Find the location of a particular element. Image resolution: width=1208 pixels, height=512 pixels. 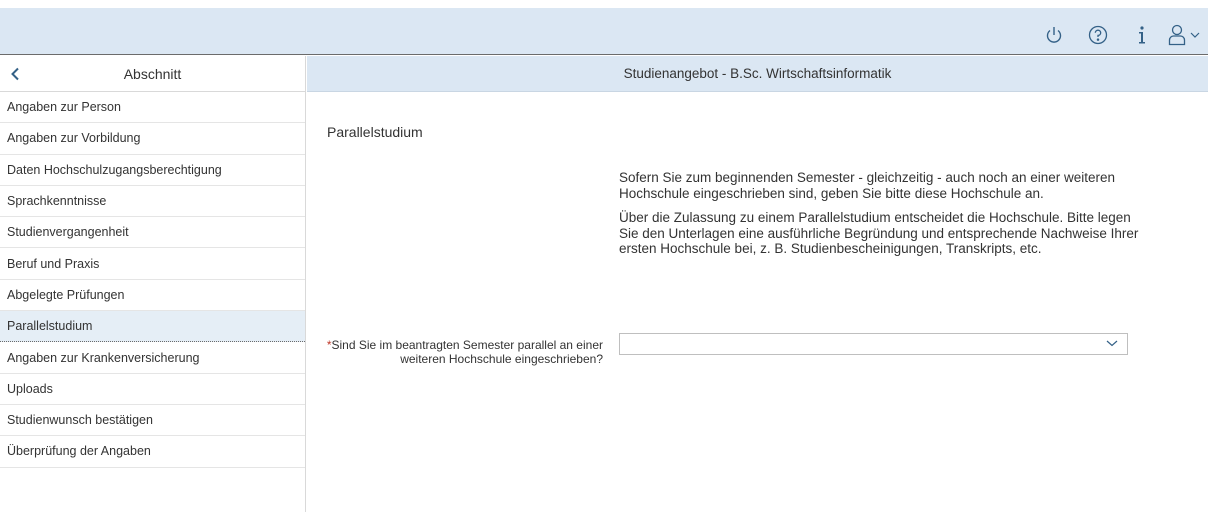

sidebar-item-beruf: Beruf und Praxis is located at coordinates (152, 264).